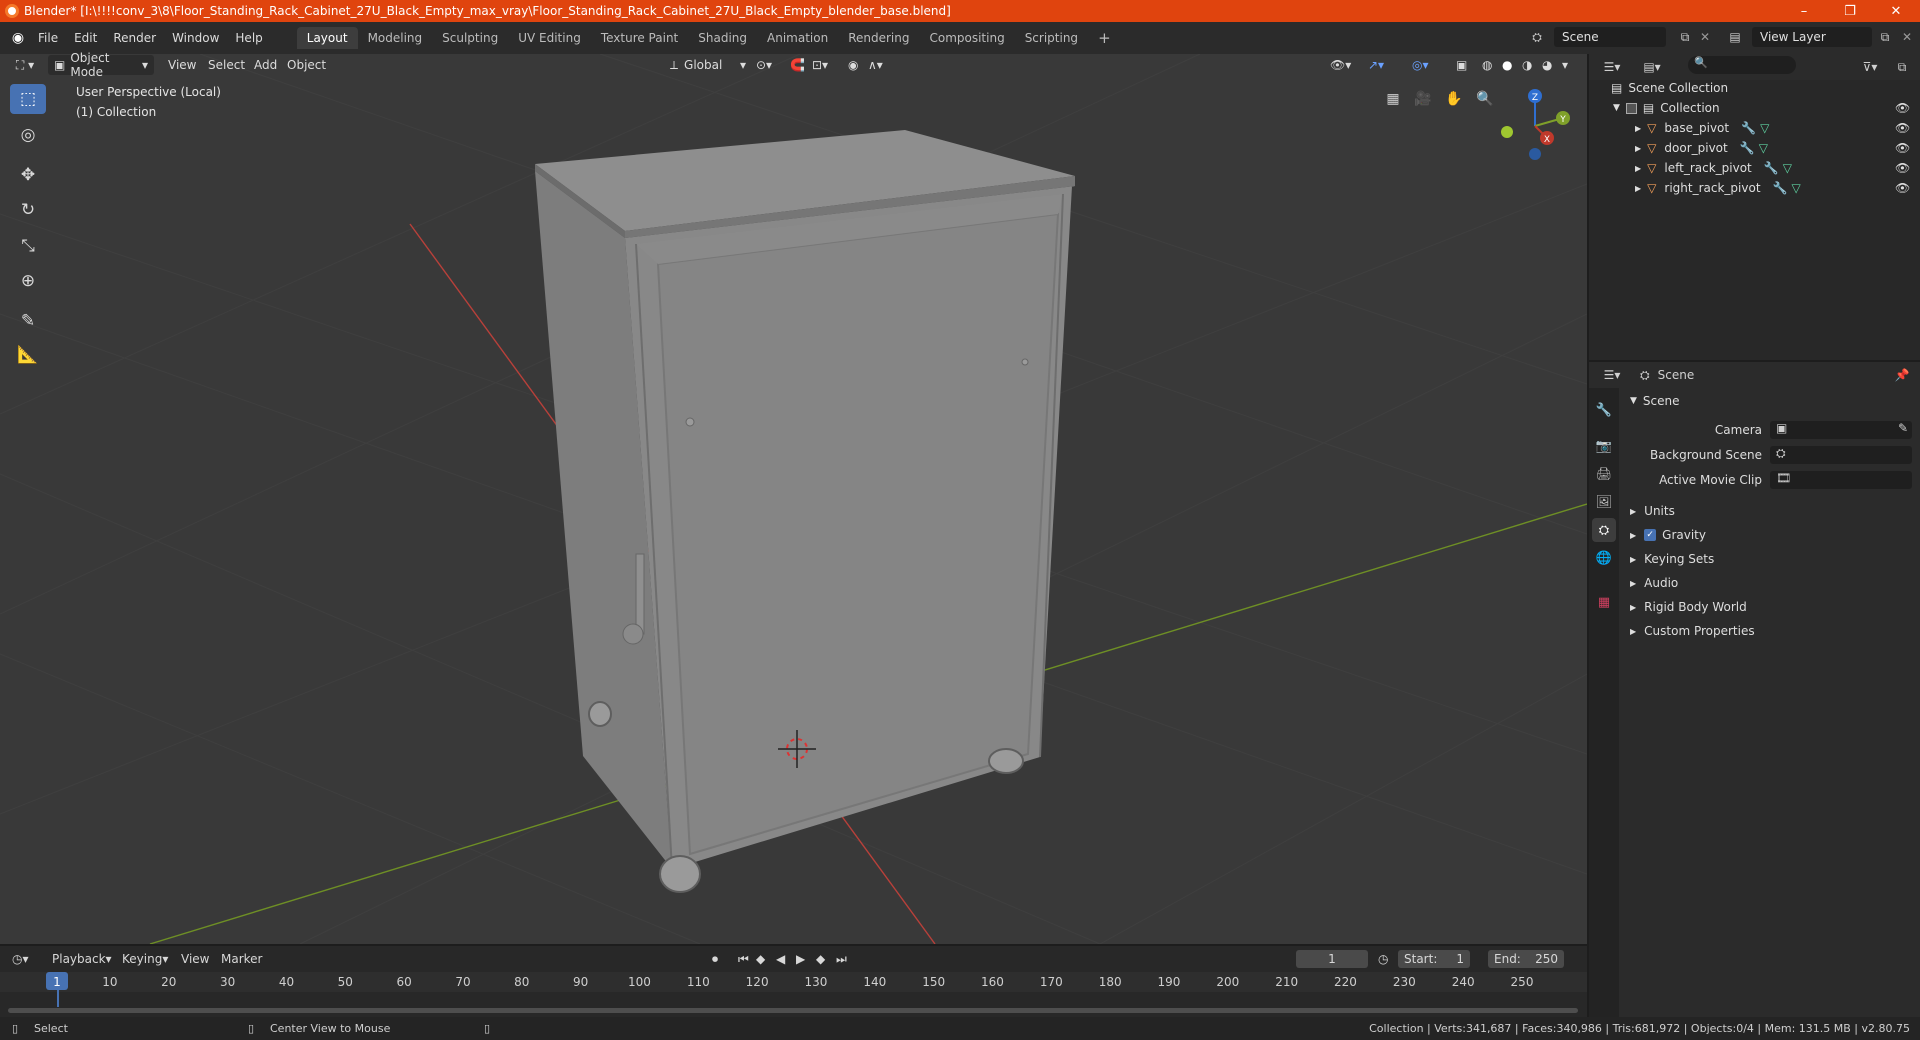 Image resolution: width=1920 pixels, height=1040 pixels. What do you see at coordinates (878, 38) in the screenshot?
I see `tab-rendering: Rendering` at bounding box center [878, 38].